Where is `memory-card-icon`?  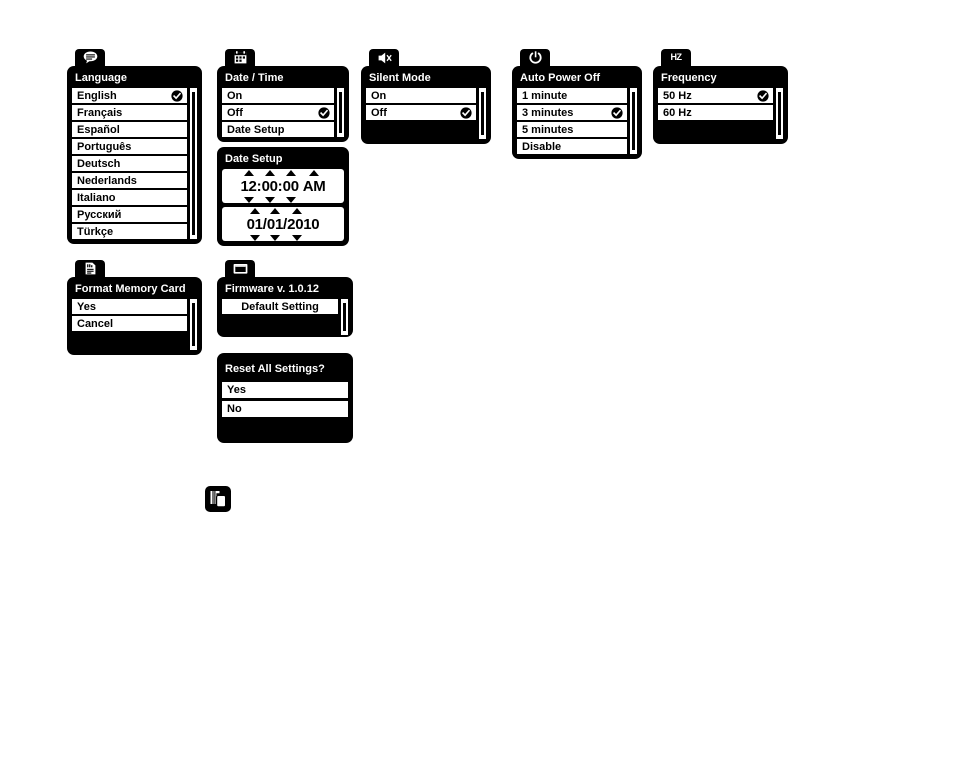 memory-card-icon is located at coordinates (90, 268).